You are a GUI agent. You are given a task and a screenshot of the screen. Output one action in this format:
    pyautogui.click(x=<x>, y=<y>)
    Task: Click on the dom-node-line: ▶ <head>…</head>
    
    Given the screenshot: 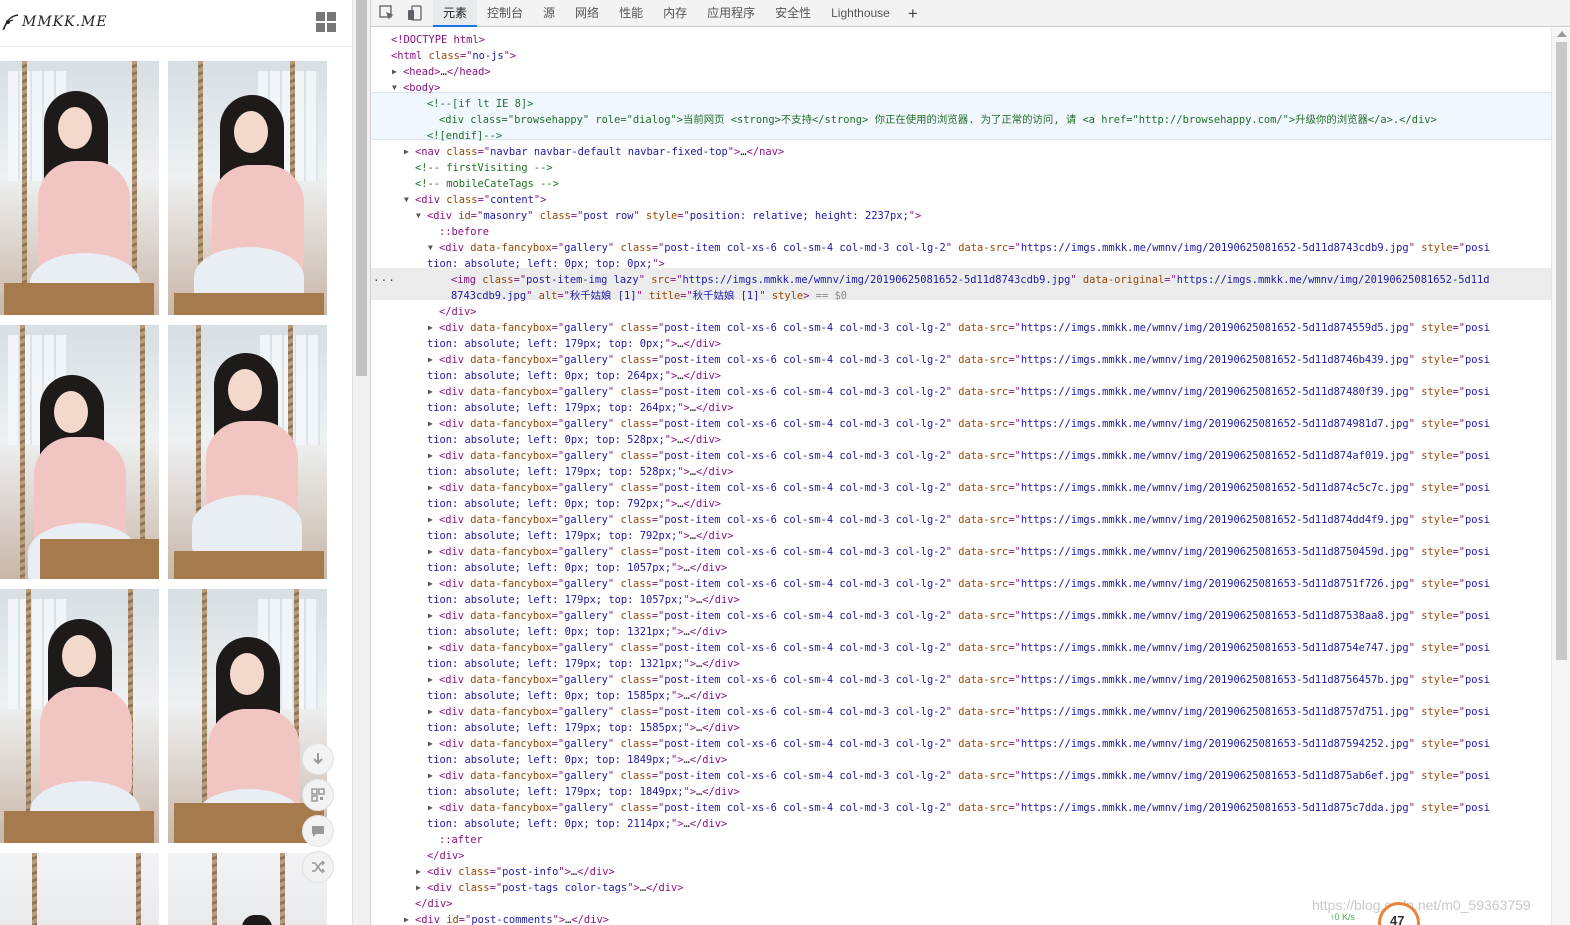 What is the action you would take?
    pyautogui.click(x=441, y=72)
    